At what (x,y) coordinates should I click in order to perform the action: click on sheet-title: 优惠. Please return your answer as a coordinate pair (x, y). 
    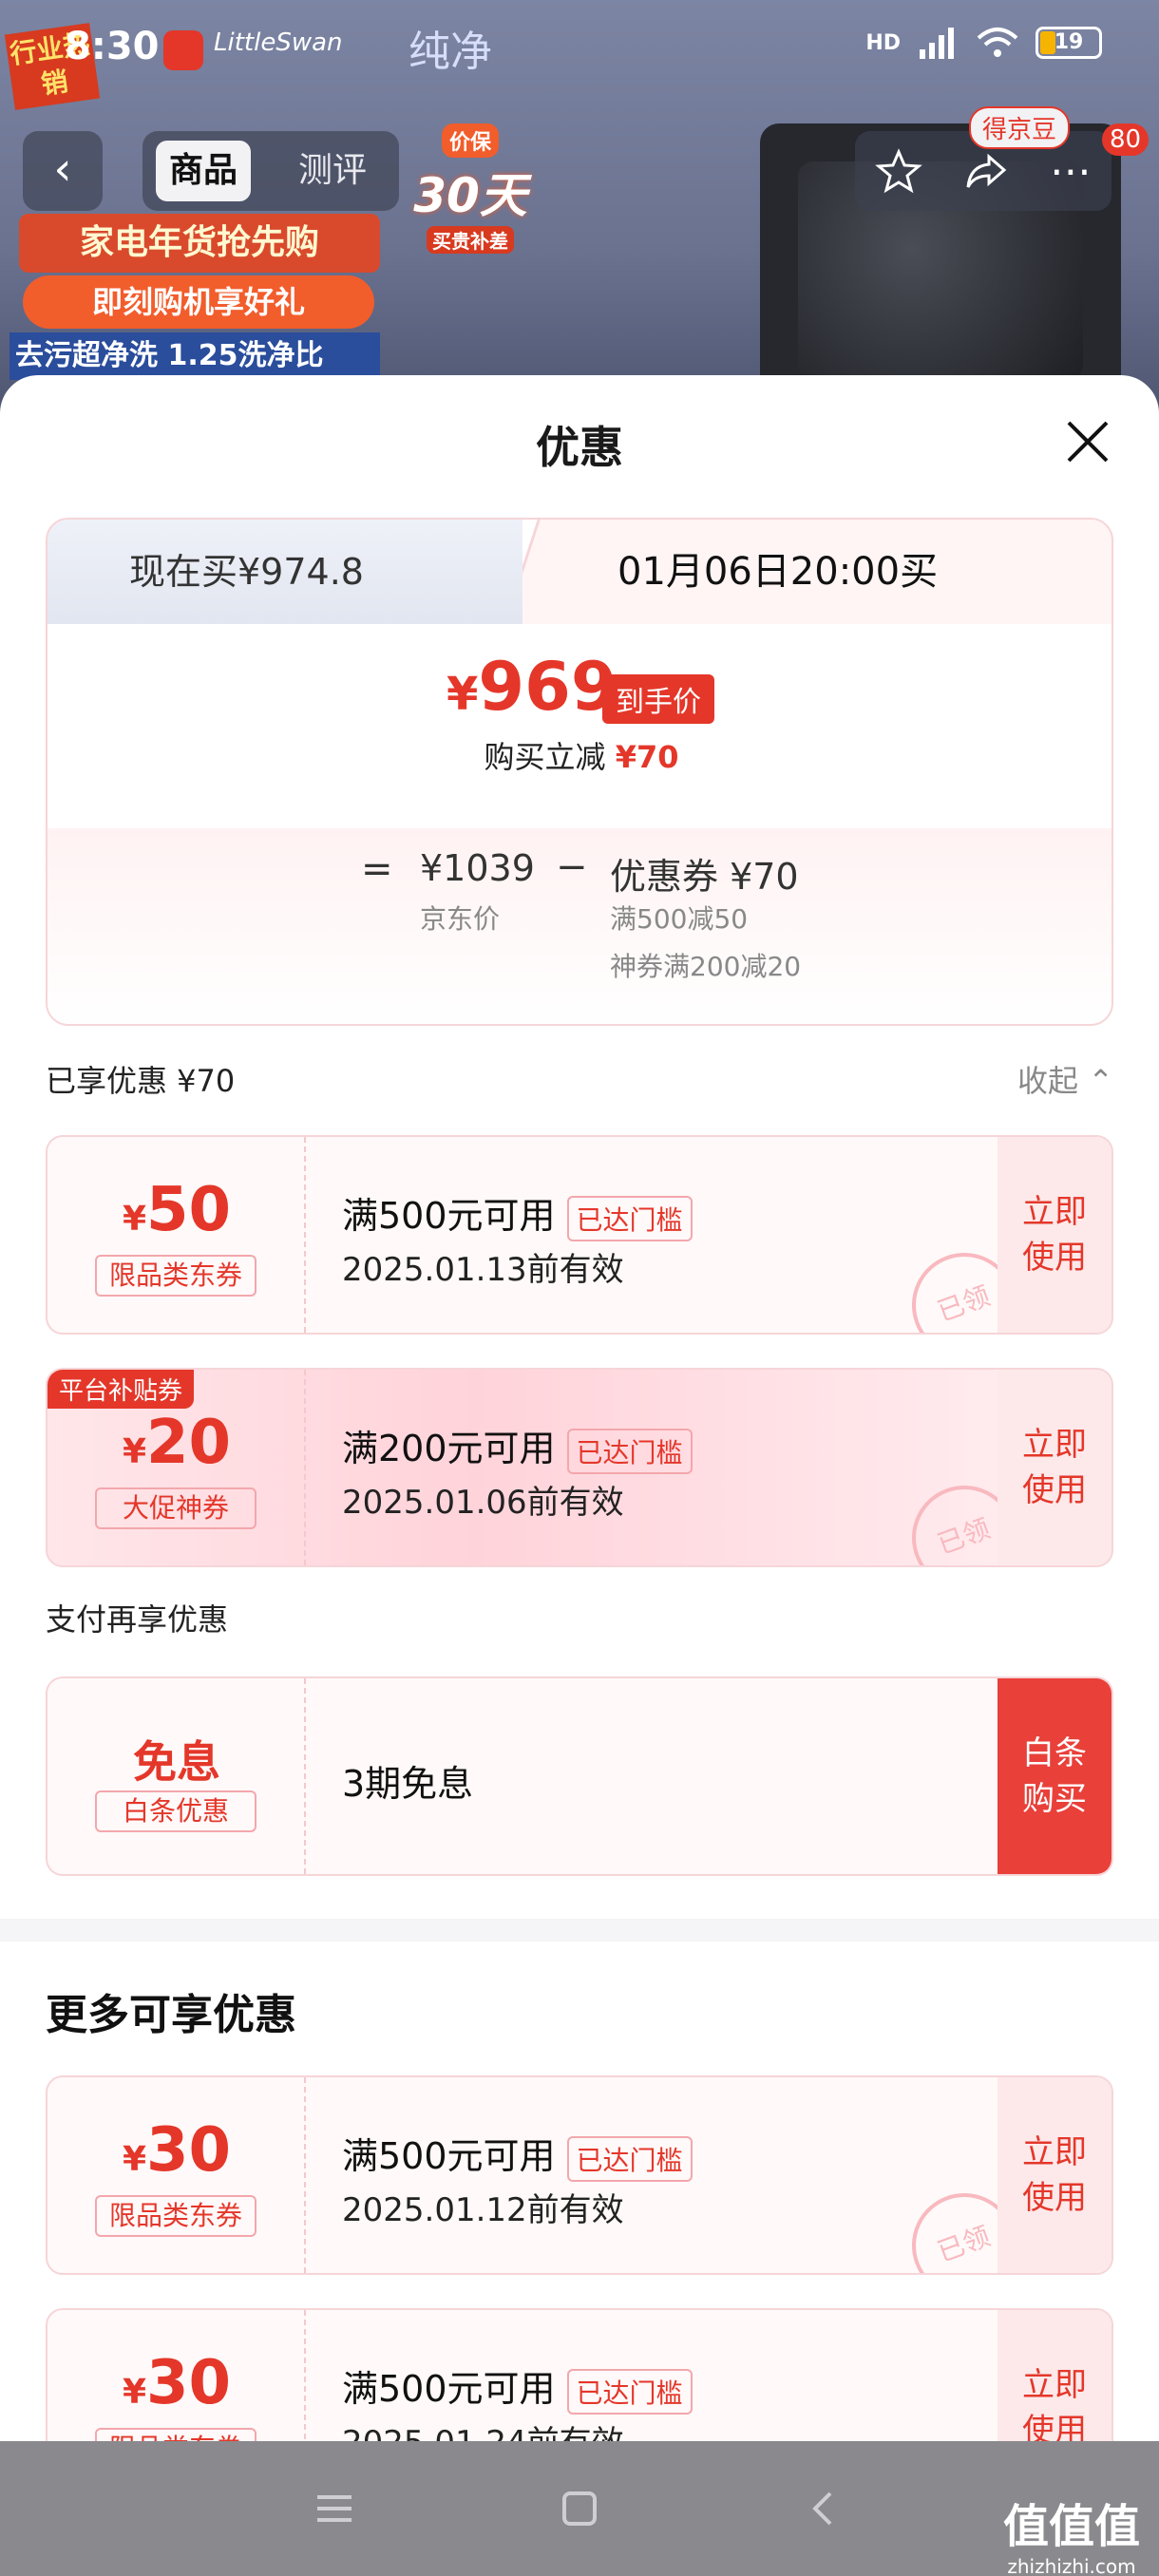
    Looking at the image, I should click on (579, 447).